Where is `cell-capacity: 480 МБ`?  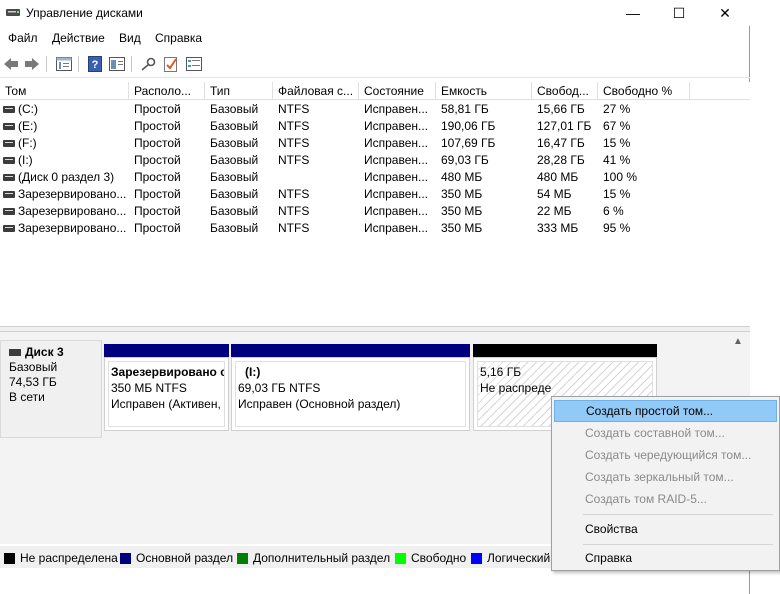 cell-capacity: 480 МБ is located at coordinates (462, 177).